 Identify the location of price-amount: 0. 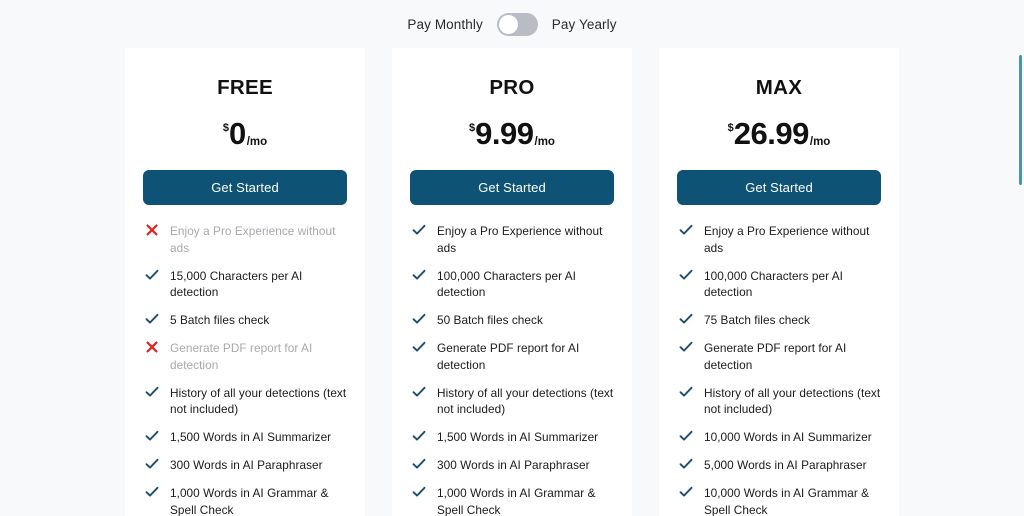
(237, 133).